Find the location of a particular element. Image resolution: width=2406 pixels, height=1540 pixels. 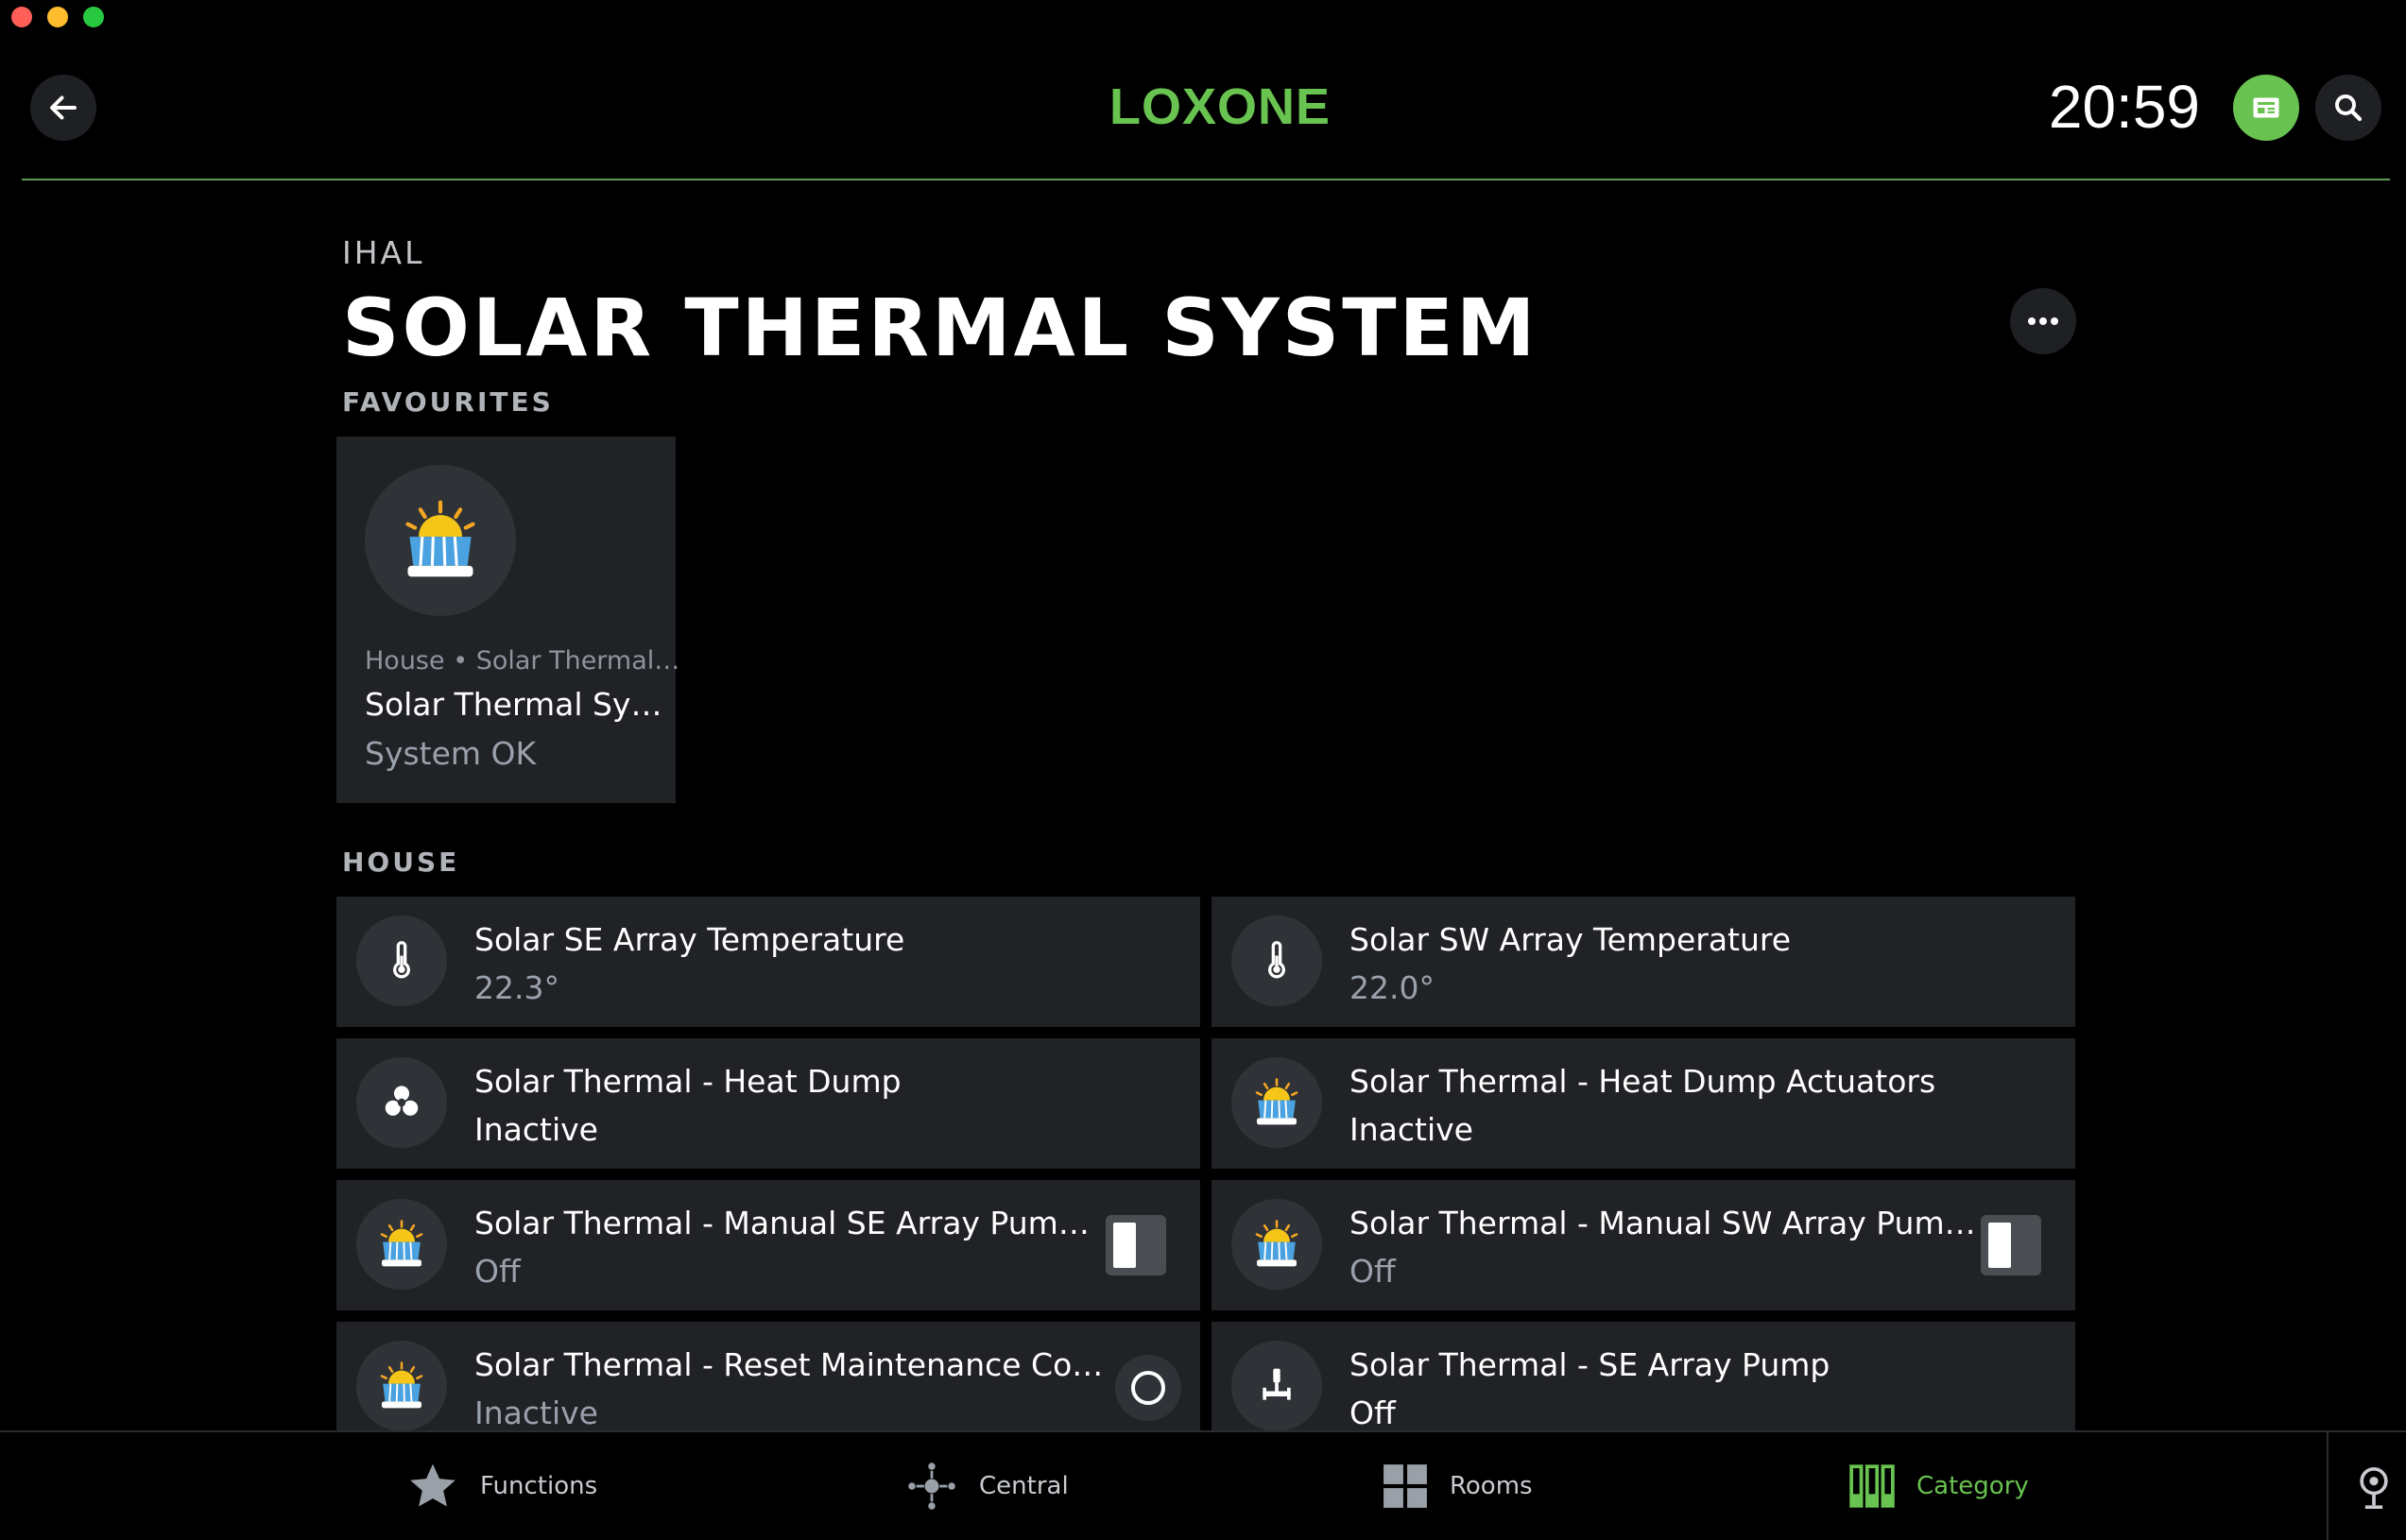

category-icon is located at coordinates (1872, 1486).